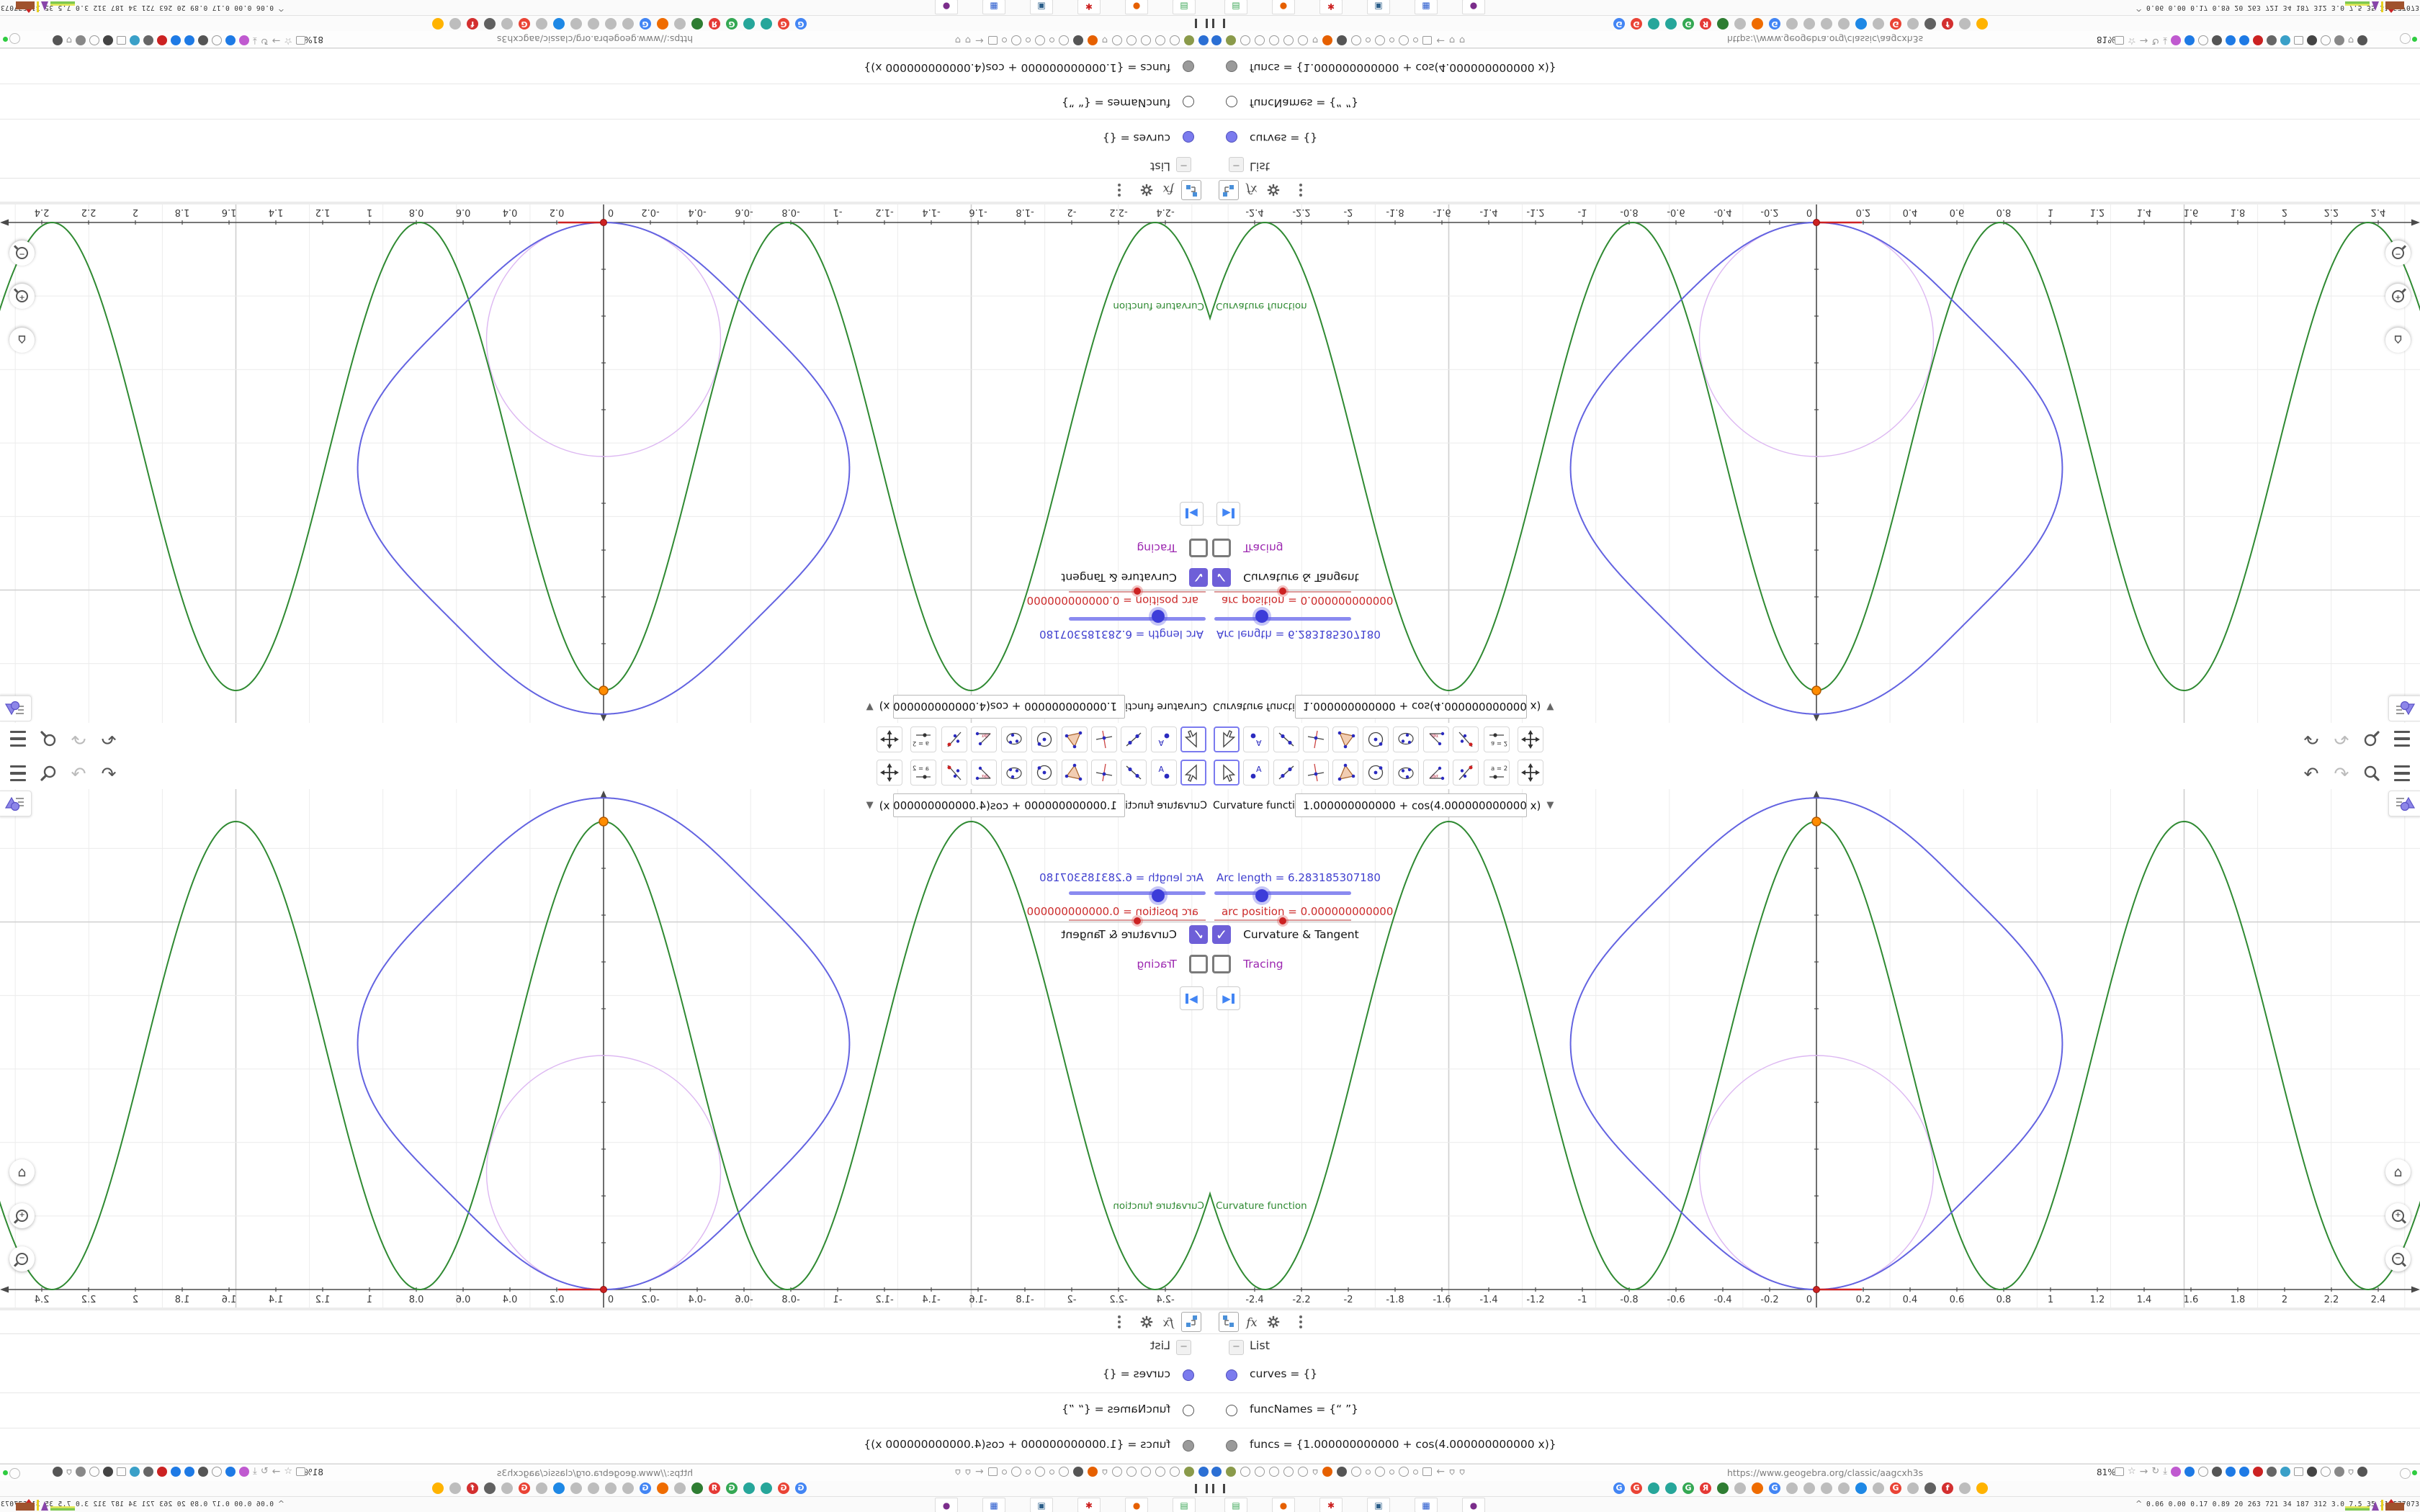  What do you see at coordinates (923, 739) in the screenshot?
I see `slider-tool-button: a = 2` at bounding box center [923, 739].